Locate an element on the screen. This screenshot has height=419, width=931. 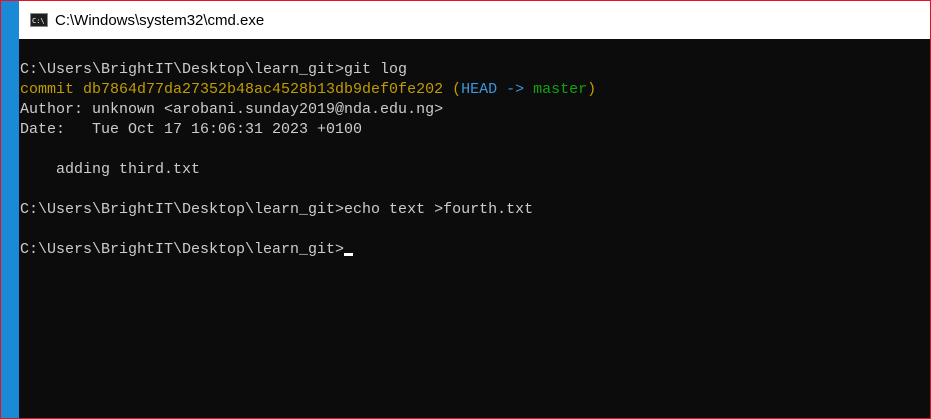
terminal-icon: C:\ is located at coordinates (39, 20).